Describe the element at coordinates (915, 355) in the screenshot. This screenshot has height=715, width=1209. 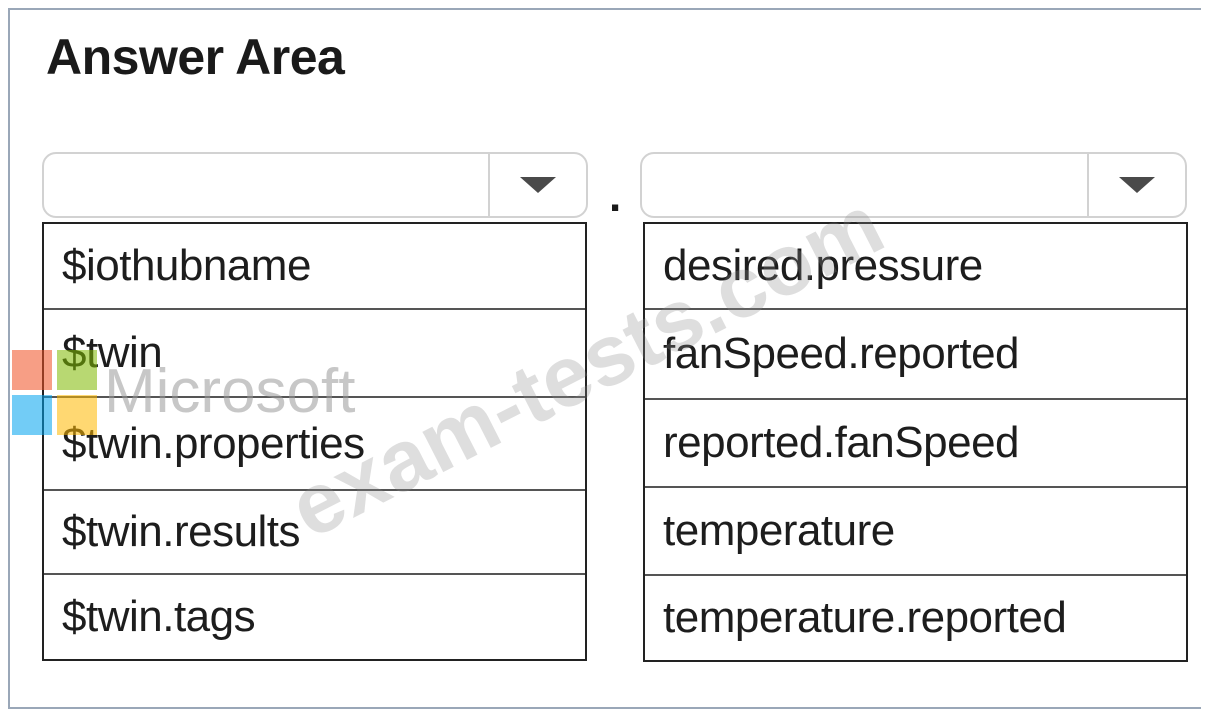
I see `right-option-fanspeed-reported: fanSpeed.reported` at that location.